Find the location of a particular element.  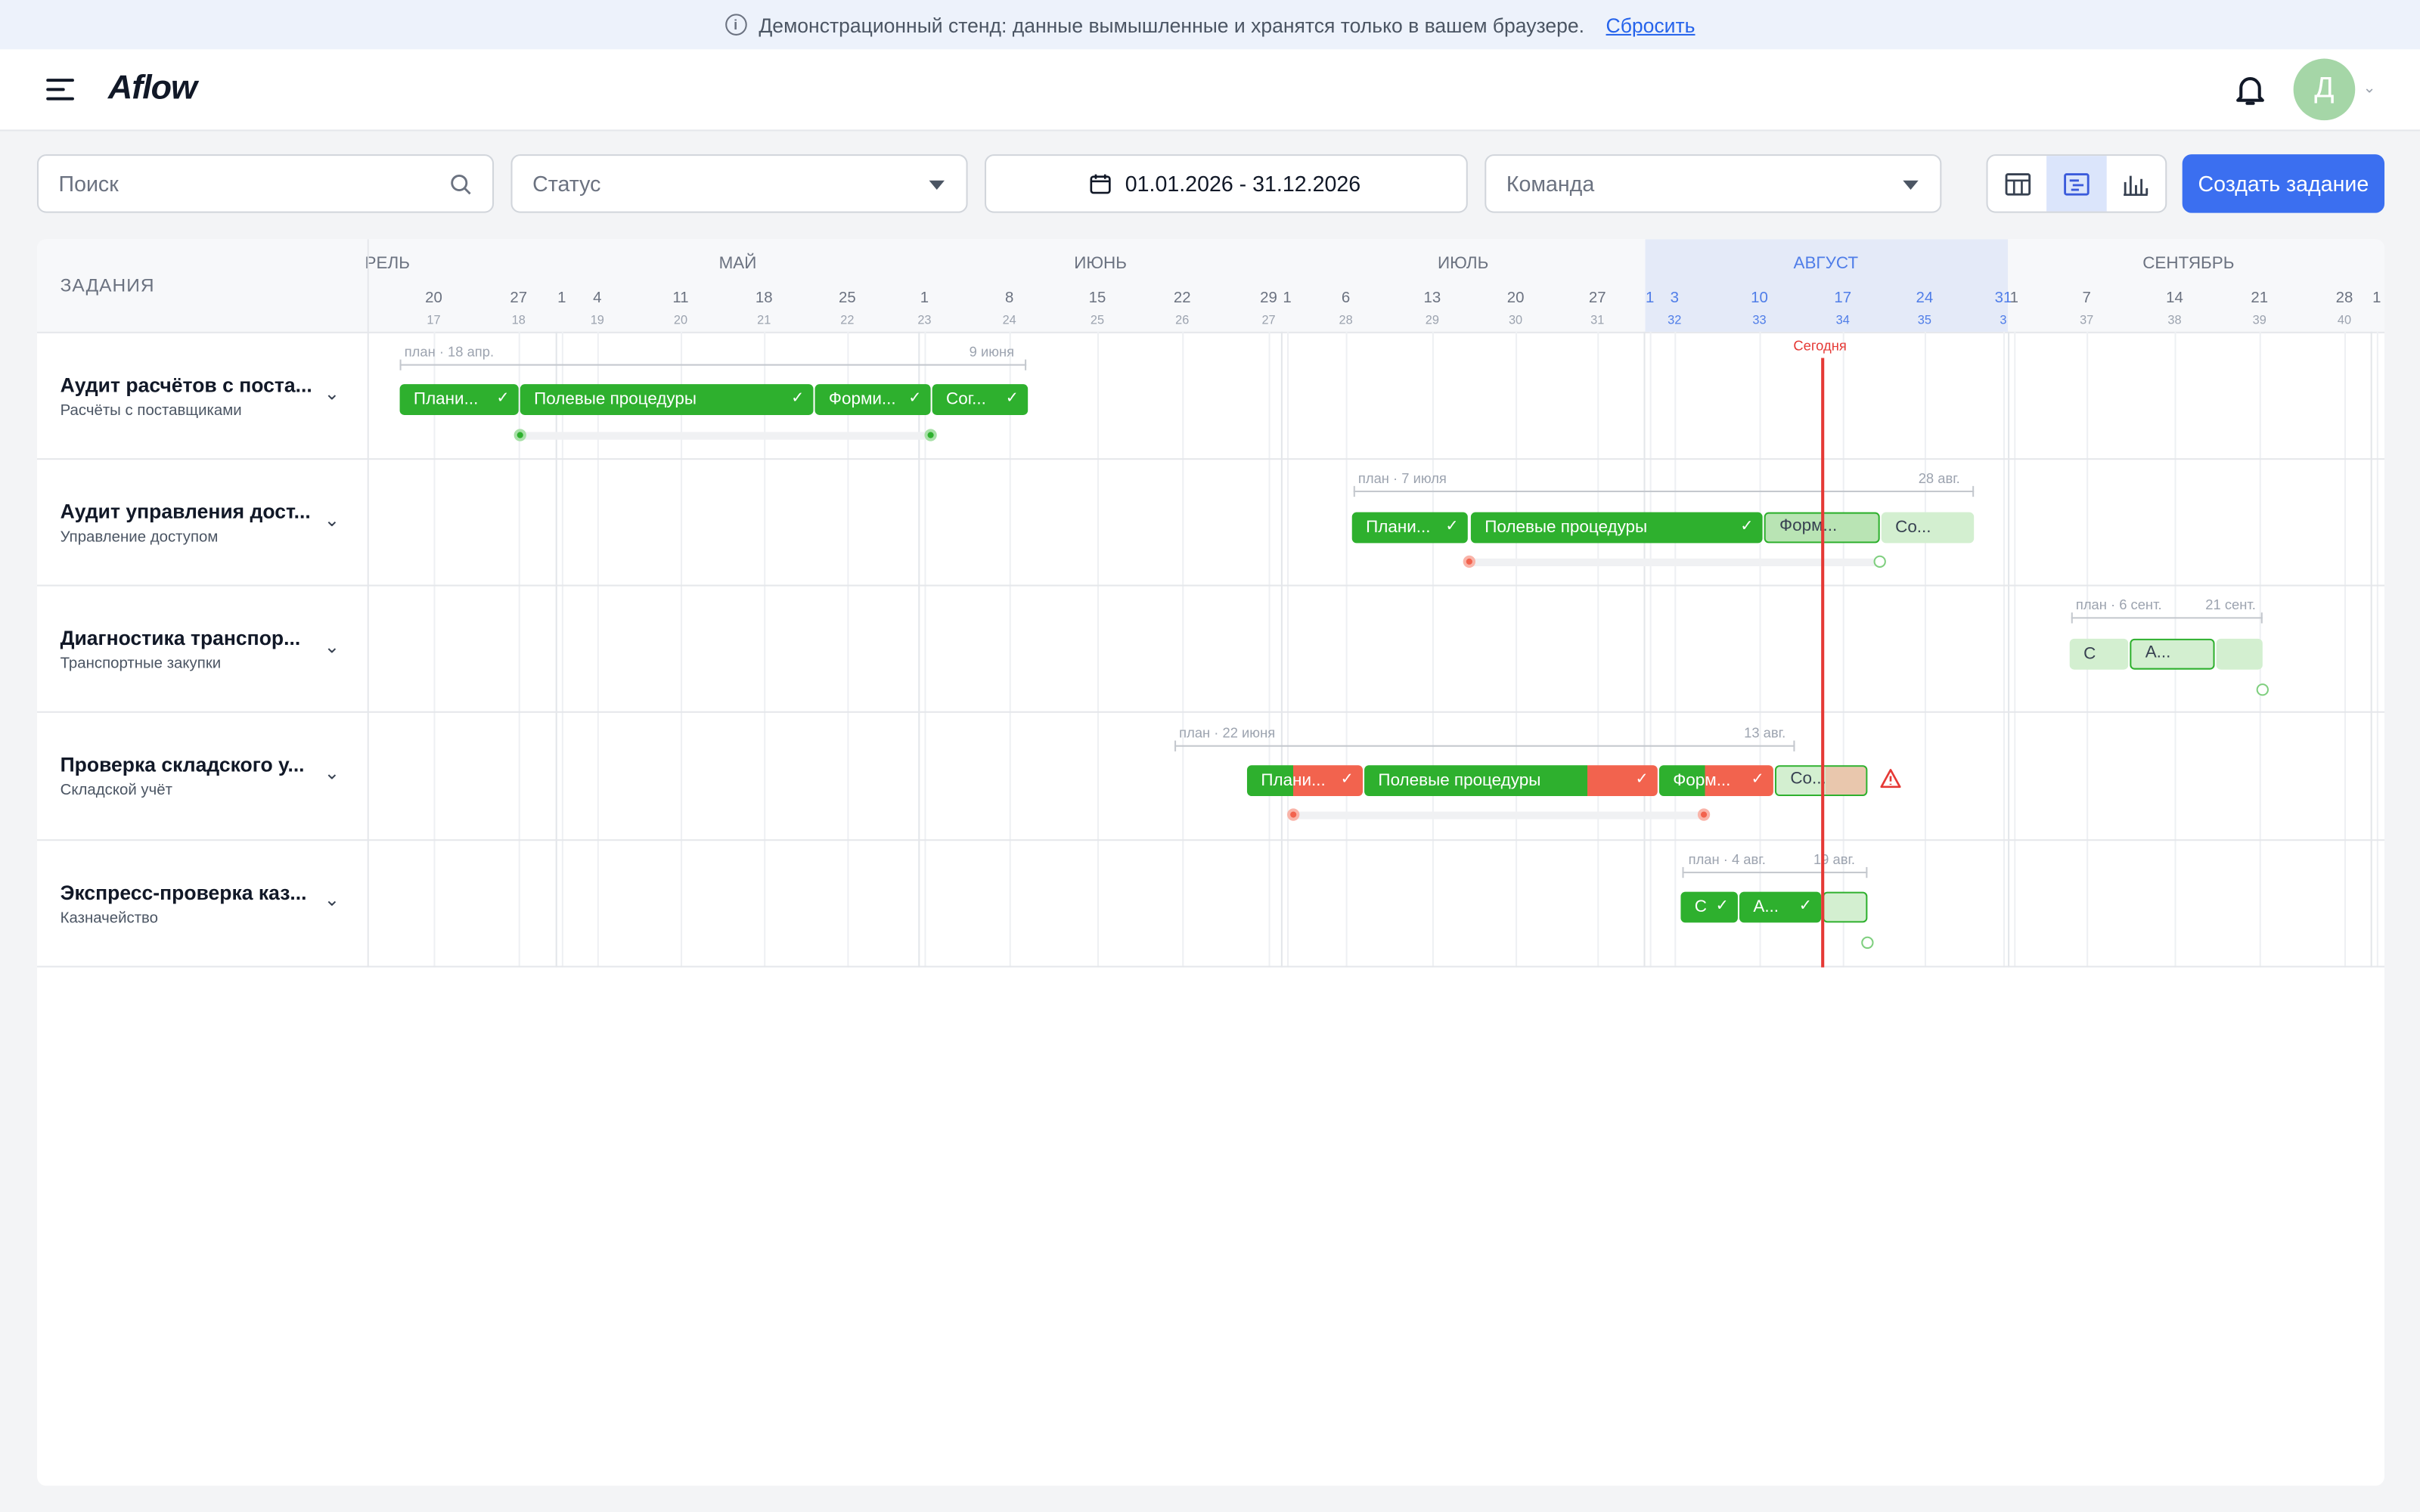

task-subtitle: Казначейство is located at coordinates (109, 919).